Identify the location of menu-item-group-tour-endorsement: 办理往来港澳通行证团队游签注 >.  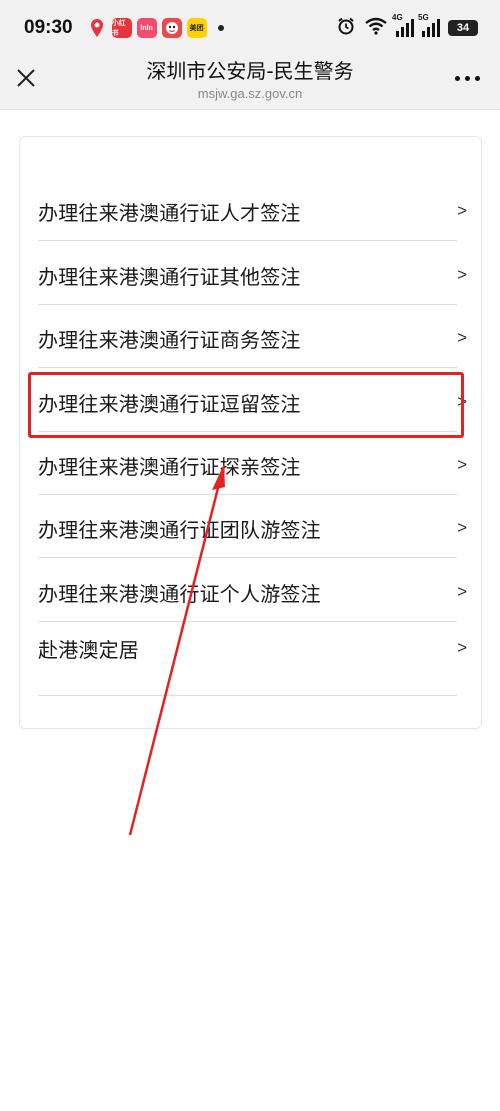
(252, 526).